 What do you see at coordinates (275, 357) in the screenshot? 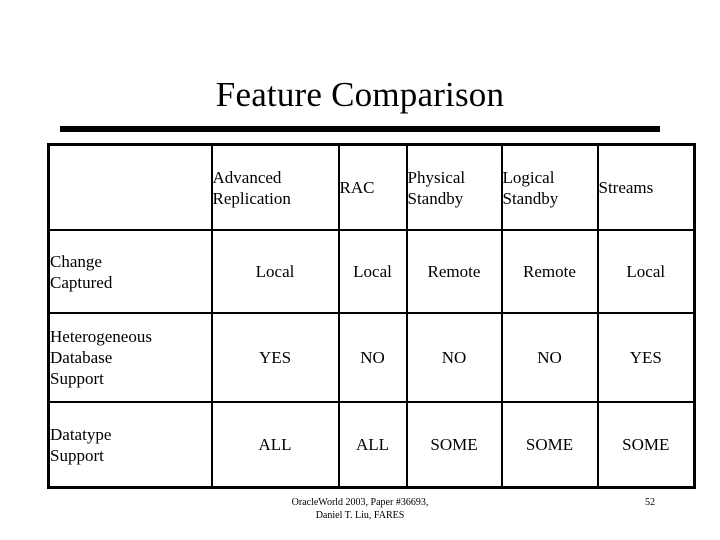
I see `cell-heterogeneous-advanced-replication: YES` at bounding box center [275, 357].